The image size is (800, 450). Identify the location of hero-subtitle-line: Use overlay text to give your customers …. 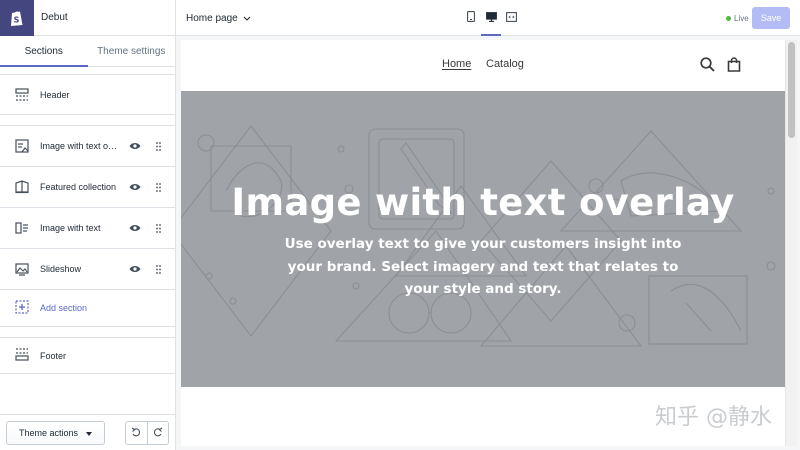
(483, 244).